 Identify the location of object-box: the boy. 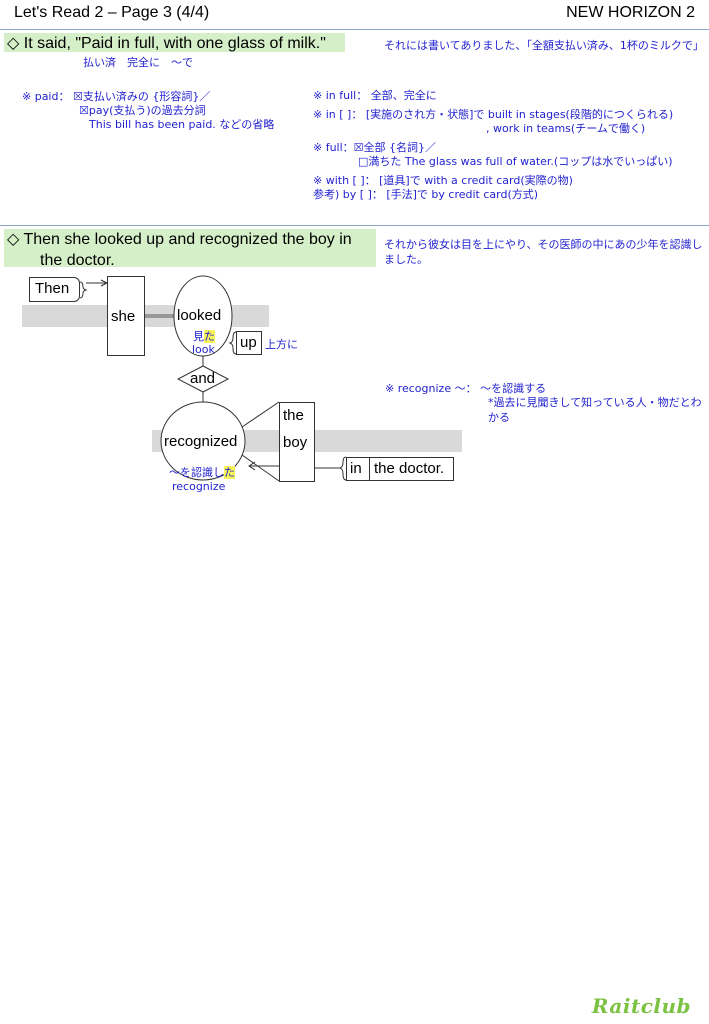
(297, 442).